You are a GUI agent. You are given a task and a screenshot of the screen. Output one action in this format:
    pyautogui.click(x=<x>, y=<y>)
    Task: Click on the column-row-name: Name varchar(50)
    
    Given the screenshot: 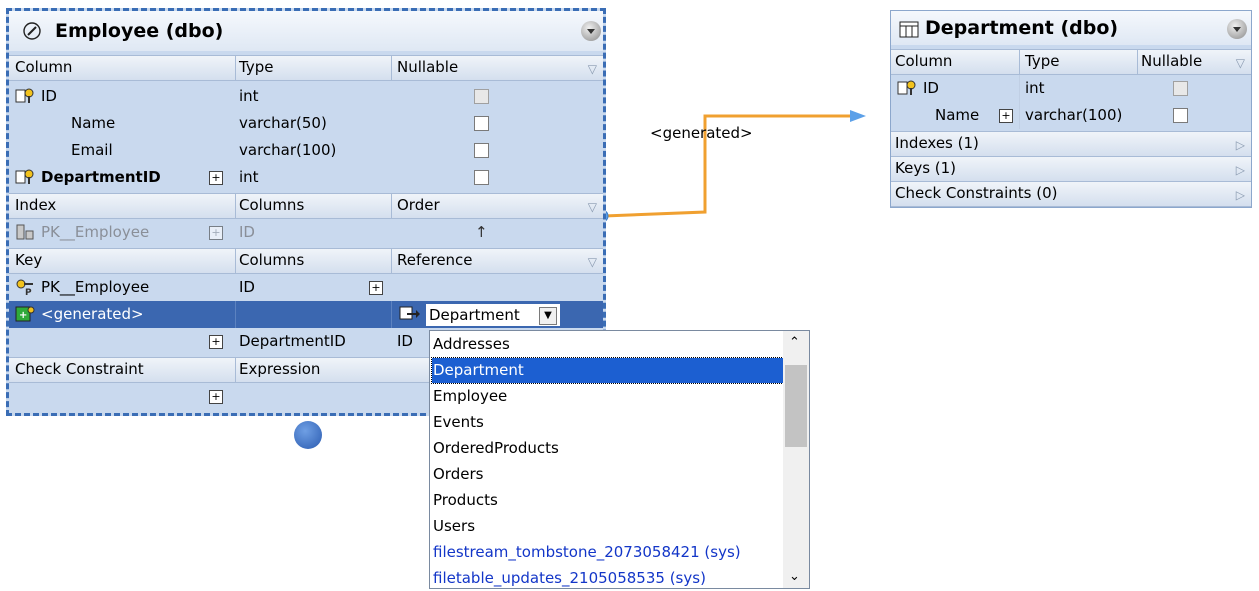 What is the action you would take?
    pyautogui.click(x=306, y=123)
    